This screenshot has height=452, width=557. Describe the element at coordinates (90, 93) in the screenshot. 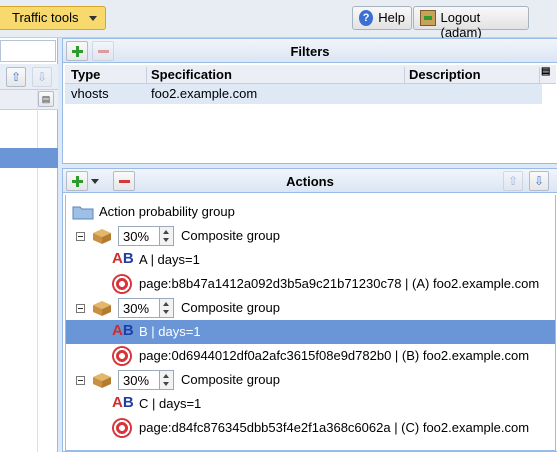

I see `row-type: vhosts` at that location.